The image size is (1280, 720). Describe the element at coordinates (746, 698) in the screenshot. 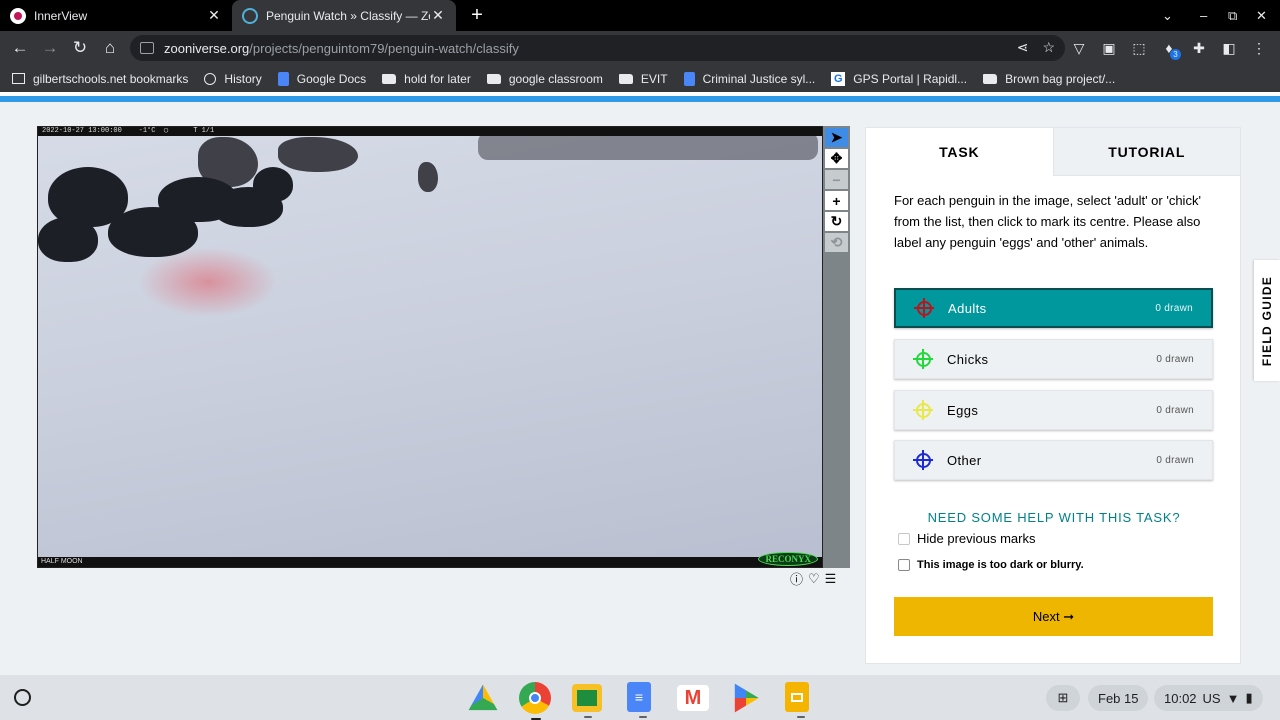

I see `play-store-icon` at that location.